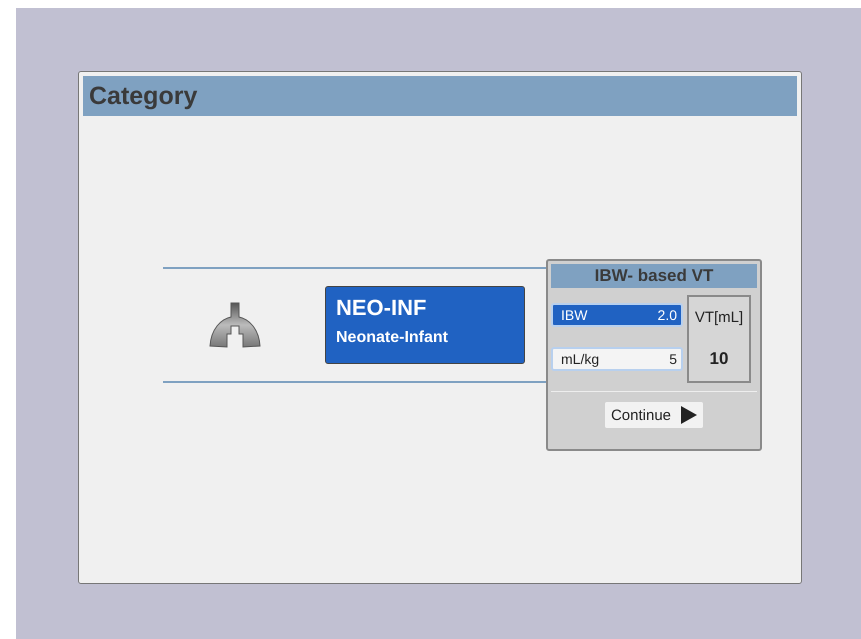 This screenshot has height=639, width=861. Describe the element at coordinates (617, 359) in the screenshot. I see `value-field: mL/kg 5` at that location.